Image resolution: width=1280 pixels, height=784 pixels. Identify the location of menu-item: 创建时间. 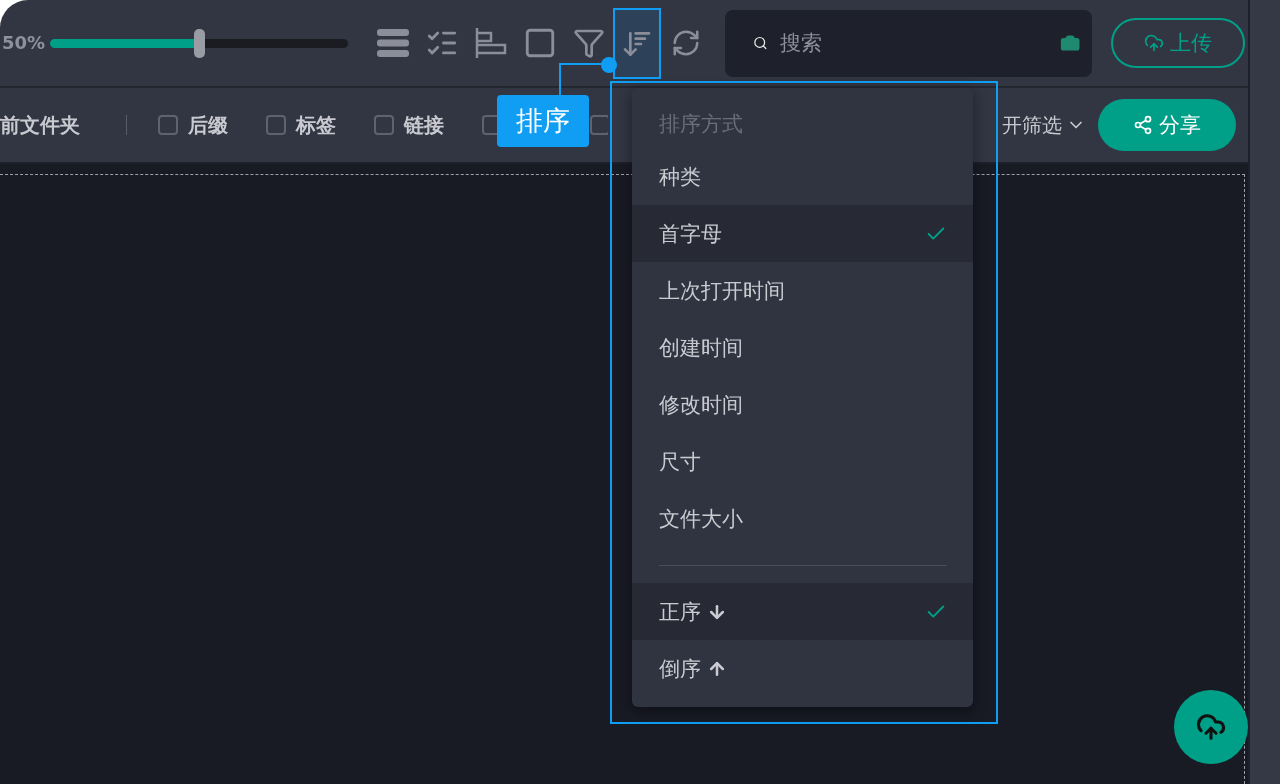
(802, 347).